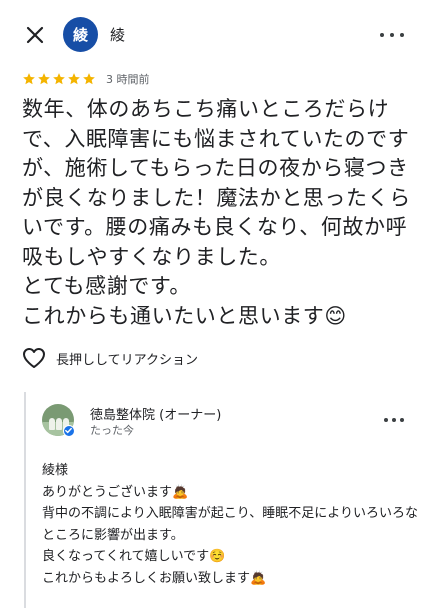 The image size is (426, 608). I want to click on close-icon, so click(35, 35).